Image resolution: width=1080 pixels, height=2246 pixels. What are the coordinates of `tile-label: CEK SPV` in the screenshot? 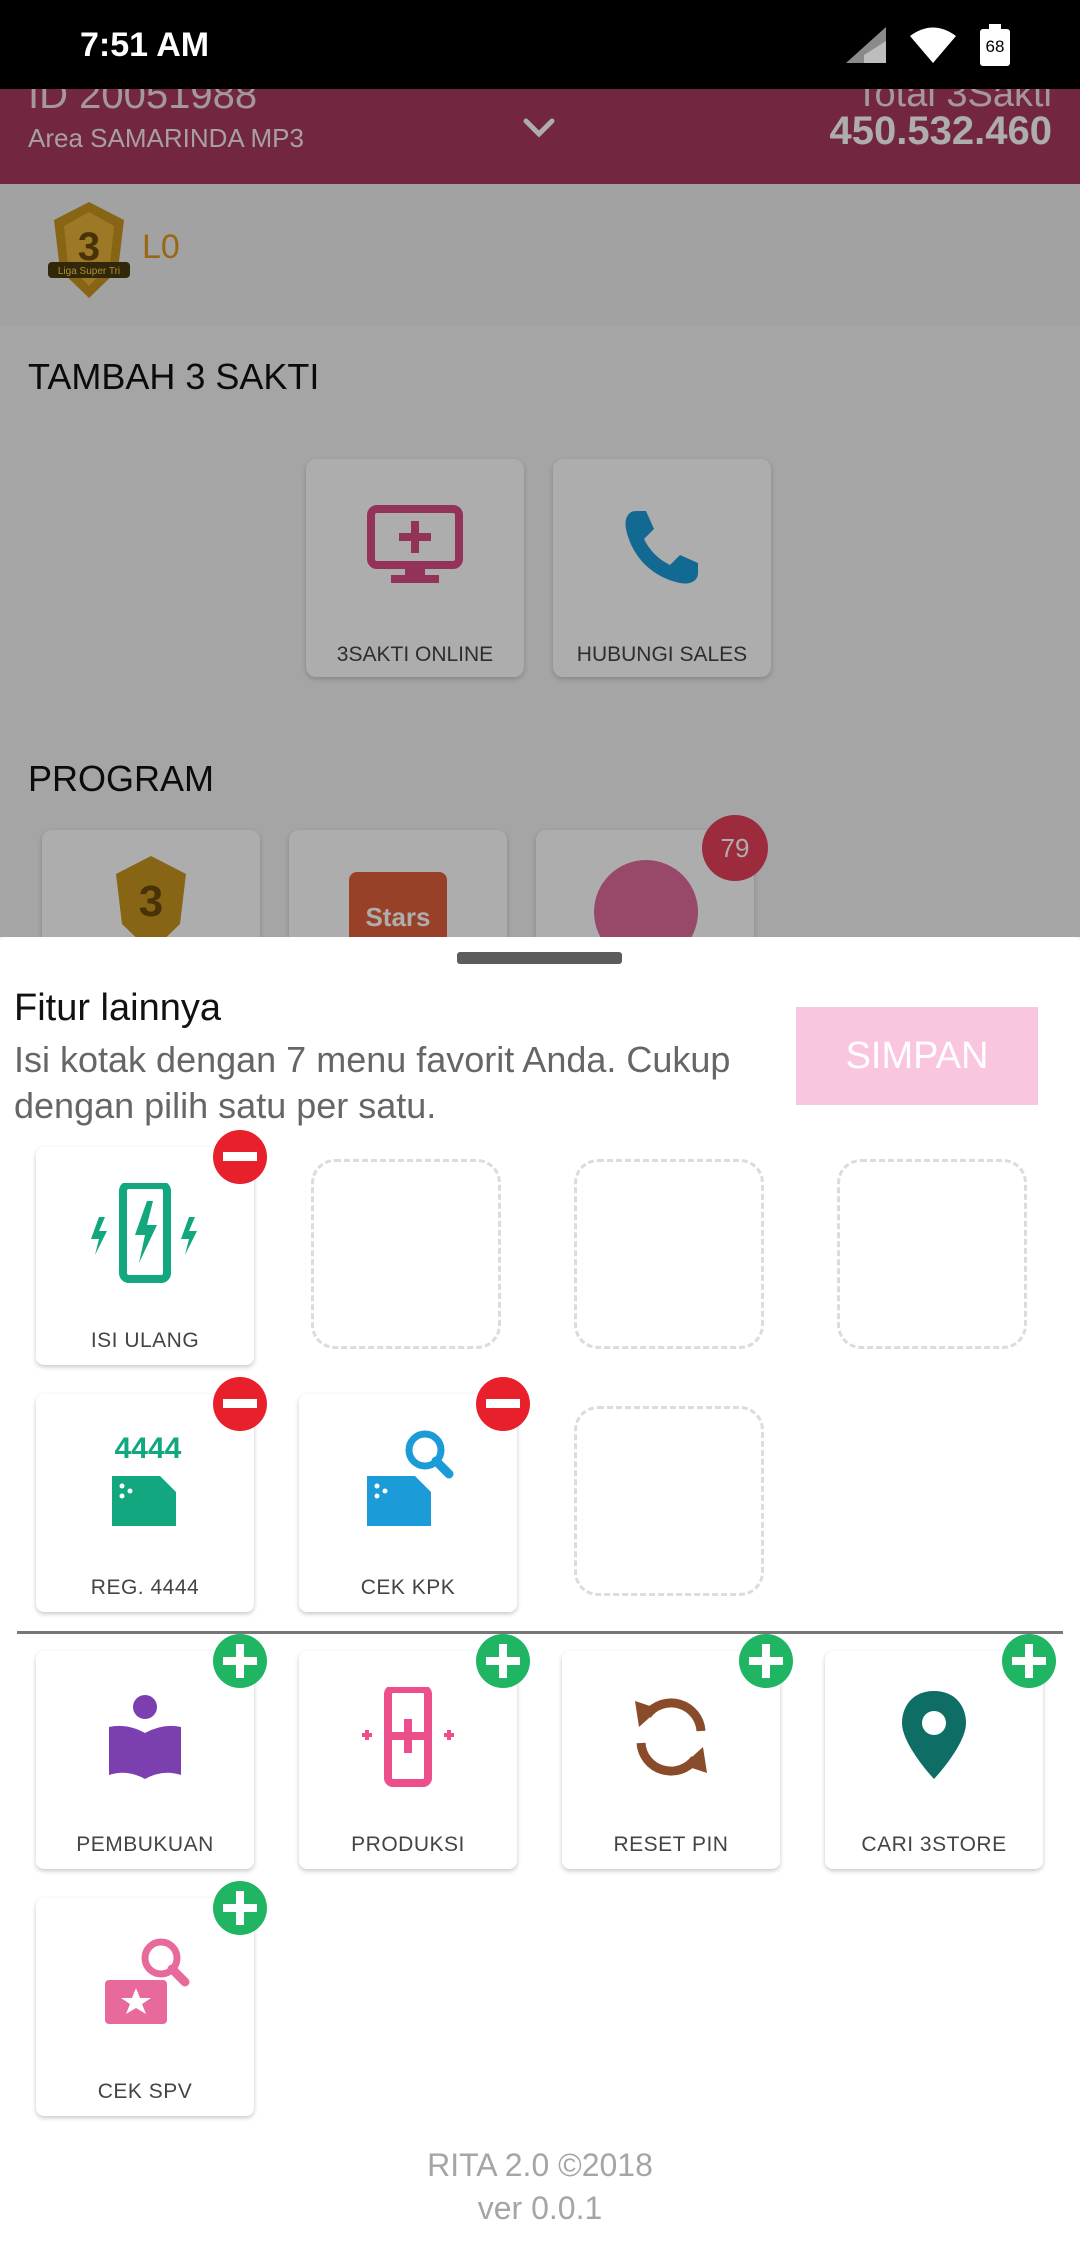 It's located at (145, 2091).